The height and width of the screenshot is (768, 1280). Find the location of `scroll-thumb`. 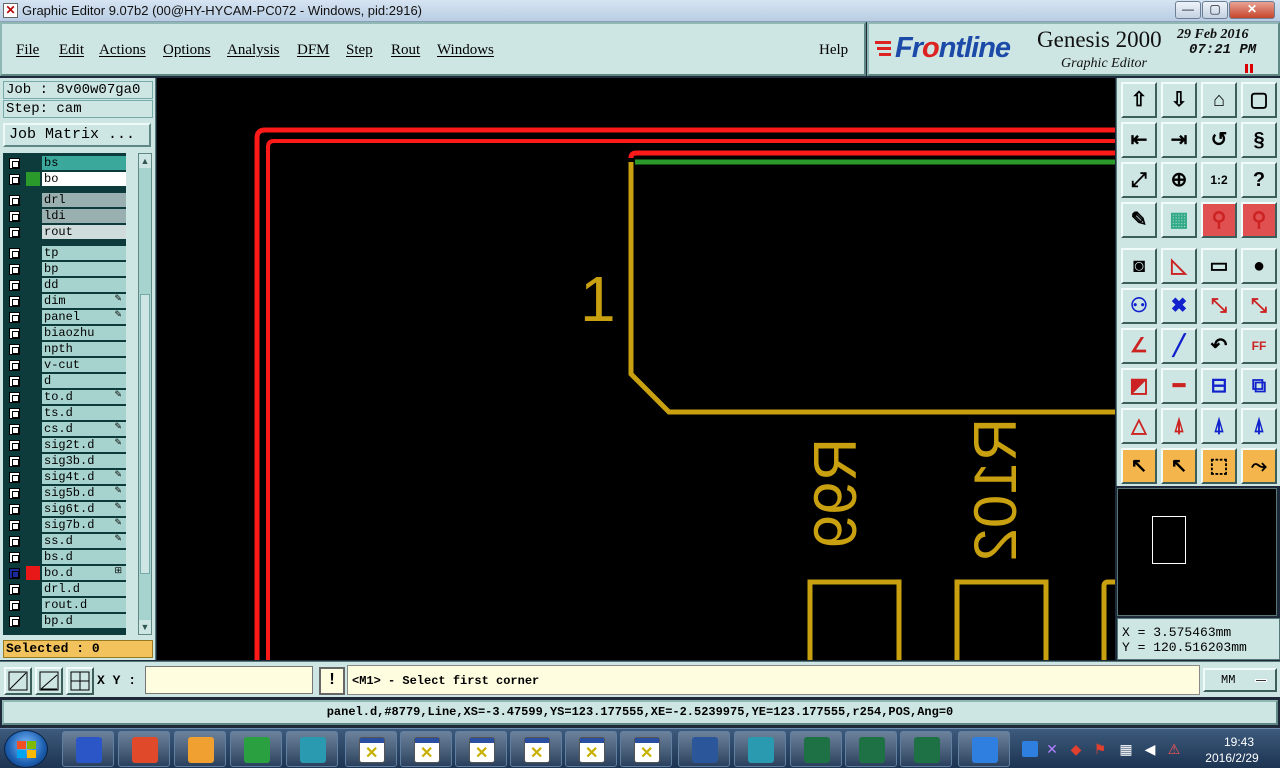

scroll-thumb is located at coordinates (145, 434).